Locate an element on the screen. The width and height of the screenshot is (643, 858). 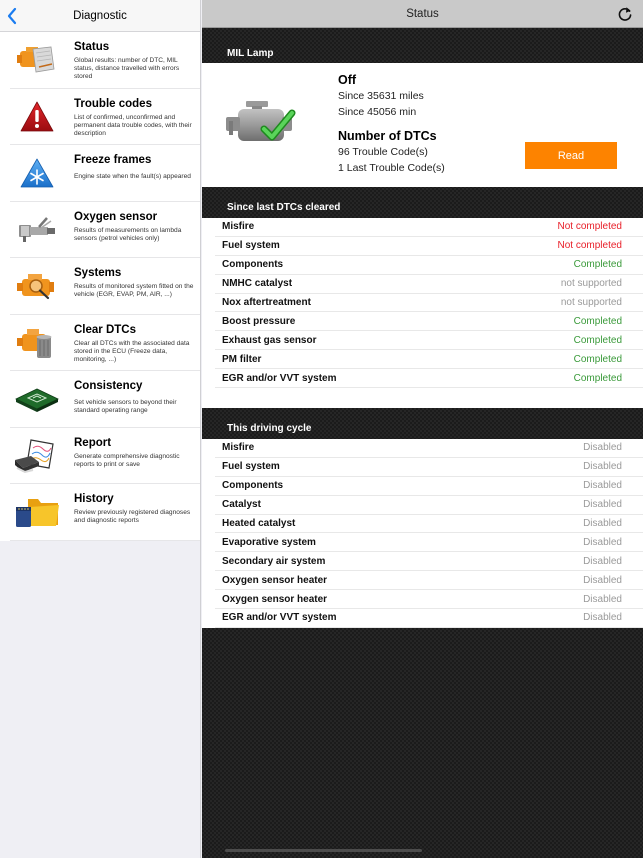
snowflake-triangle-icon is located at coordinates (37, 173).